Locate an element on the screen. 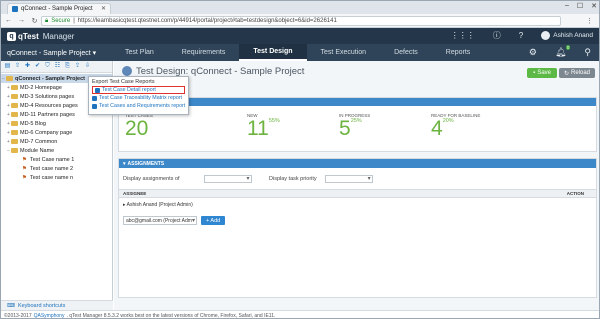 The width and height of the screenshot is (600, 319). assignments-table-header: ASSIGNEE ACTION is located at coordinates (357, 193).